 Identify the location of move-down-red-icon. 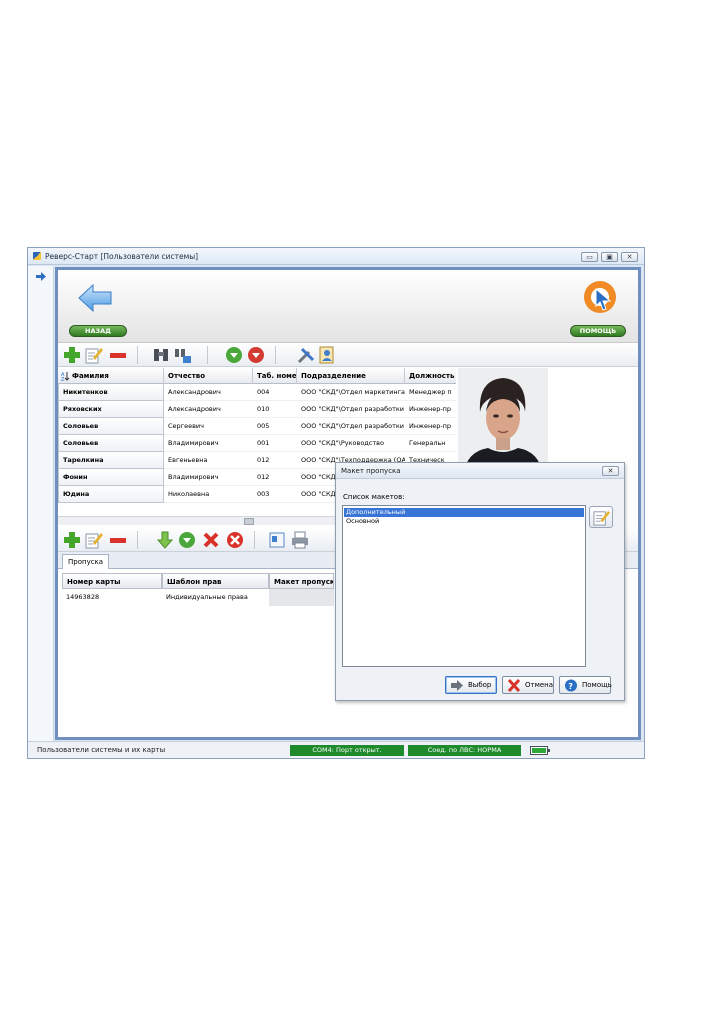
(256, 355).